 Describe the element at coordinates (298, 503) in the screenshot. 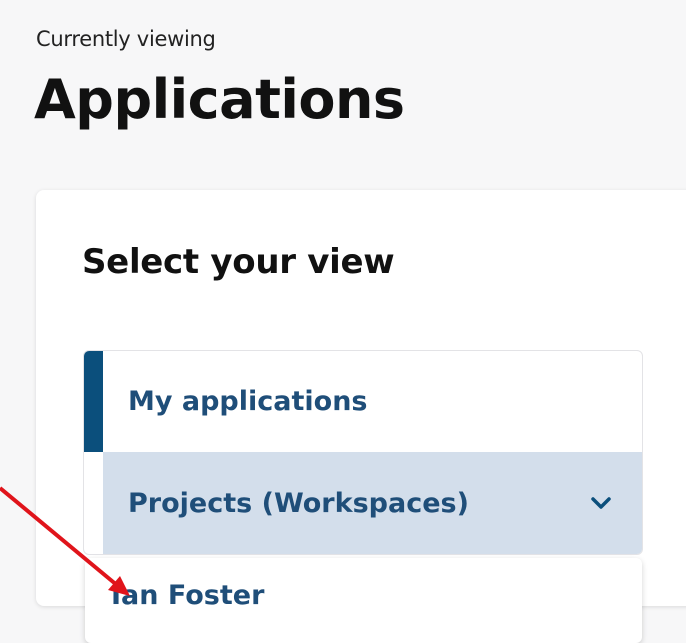

I see `menu-item-label: Projects (Workspaces)` at that location.